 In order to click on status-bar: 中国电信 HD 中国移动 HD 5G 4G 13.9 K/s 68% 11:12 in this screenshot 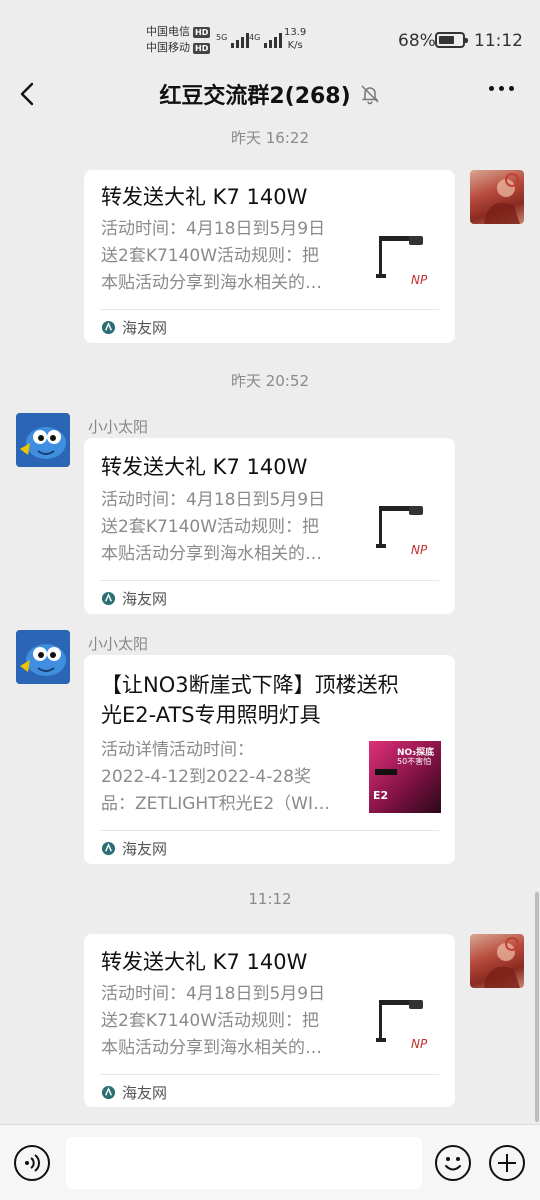, I will do `click(270, 31)`.